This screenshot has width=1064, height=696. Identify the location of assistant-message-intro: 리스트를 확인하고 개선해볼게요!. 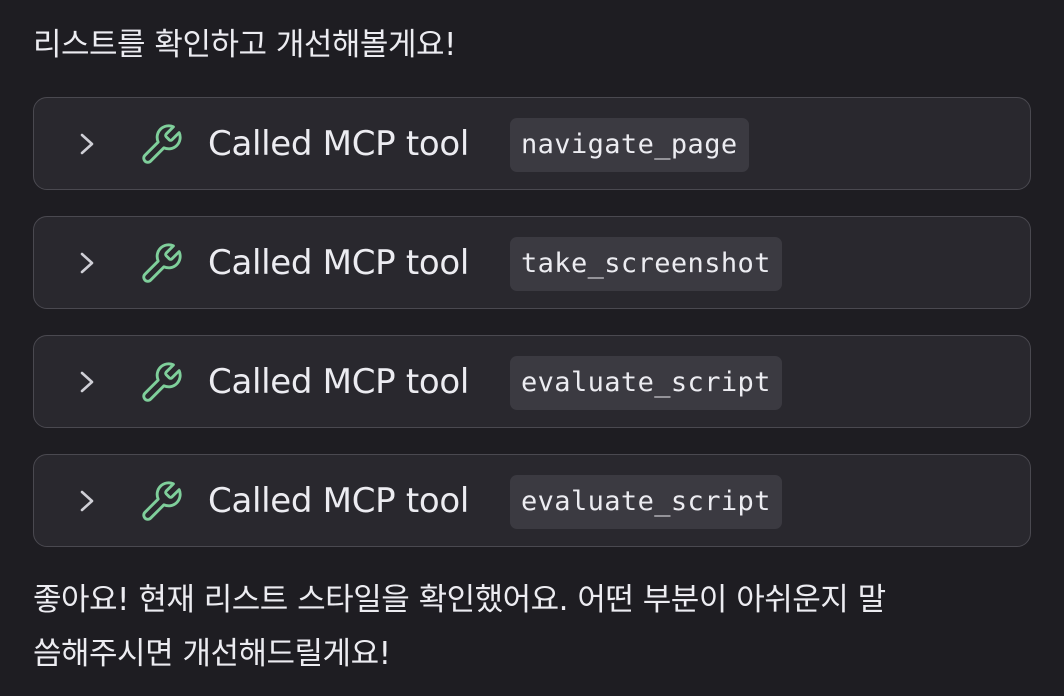
(244, 45).